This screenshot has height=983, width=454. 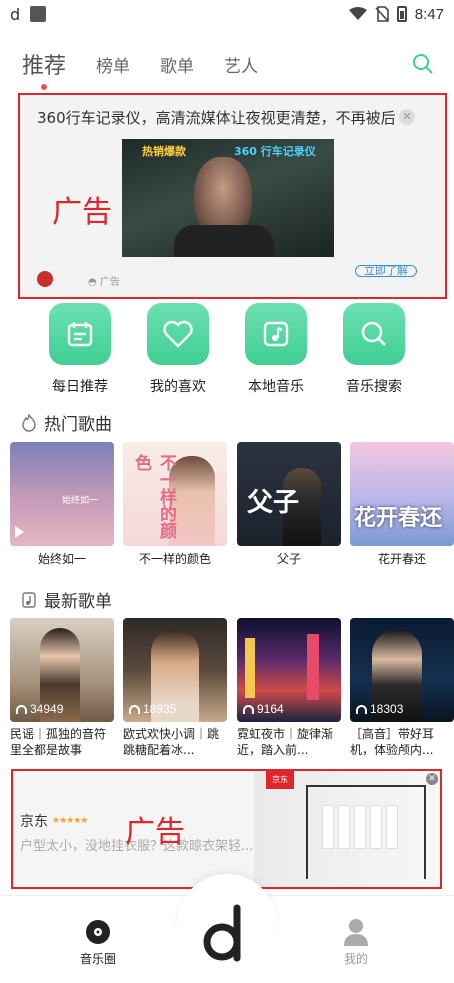 I want to click on music-note-icon, so click(x=276, y=334).